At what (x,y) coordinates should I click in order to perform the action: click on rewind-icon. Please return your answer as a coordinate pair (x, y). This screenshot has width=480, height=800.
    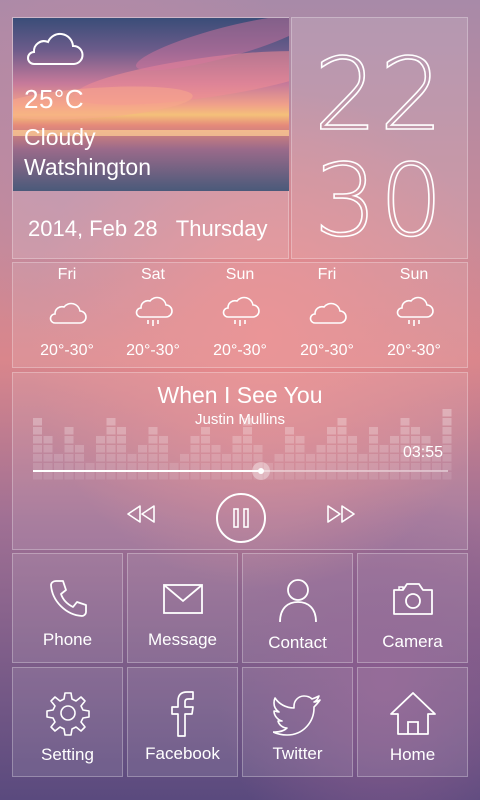
    Looking at the image, I should click on (141, 514).